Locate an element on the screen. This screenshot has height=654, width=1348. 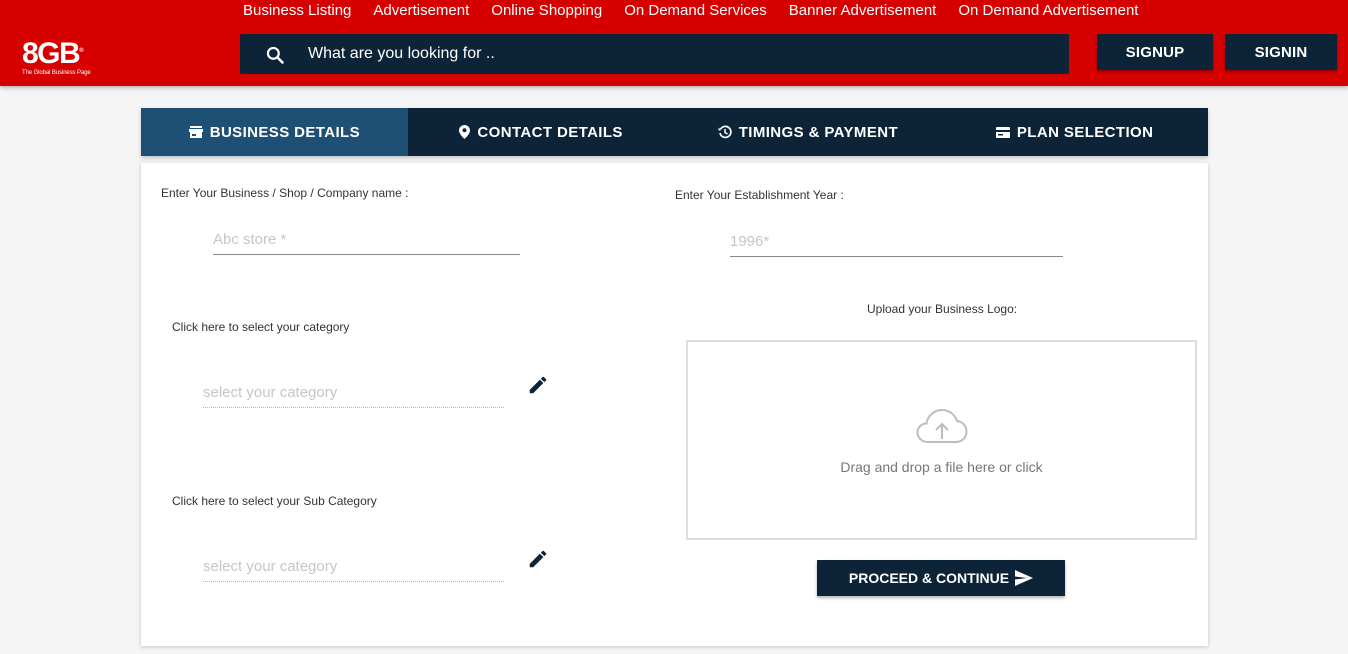
search-input is located at coordinates (678, 54).